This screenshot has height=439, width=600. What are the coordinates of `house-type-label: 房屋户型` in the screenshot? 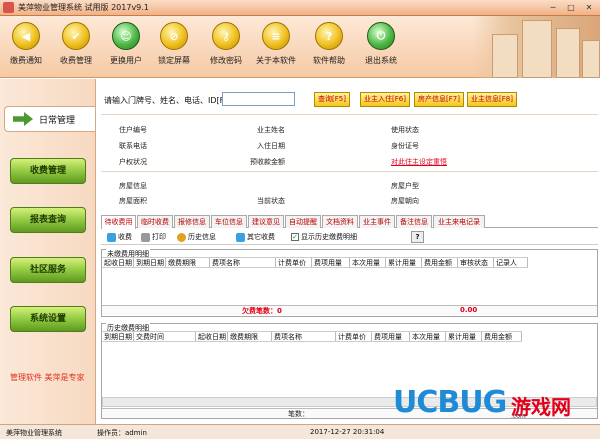 It's located at (405, 186).